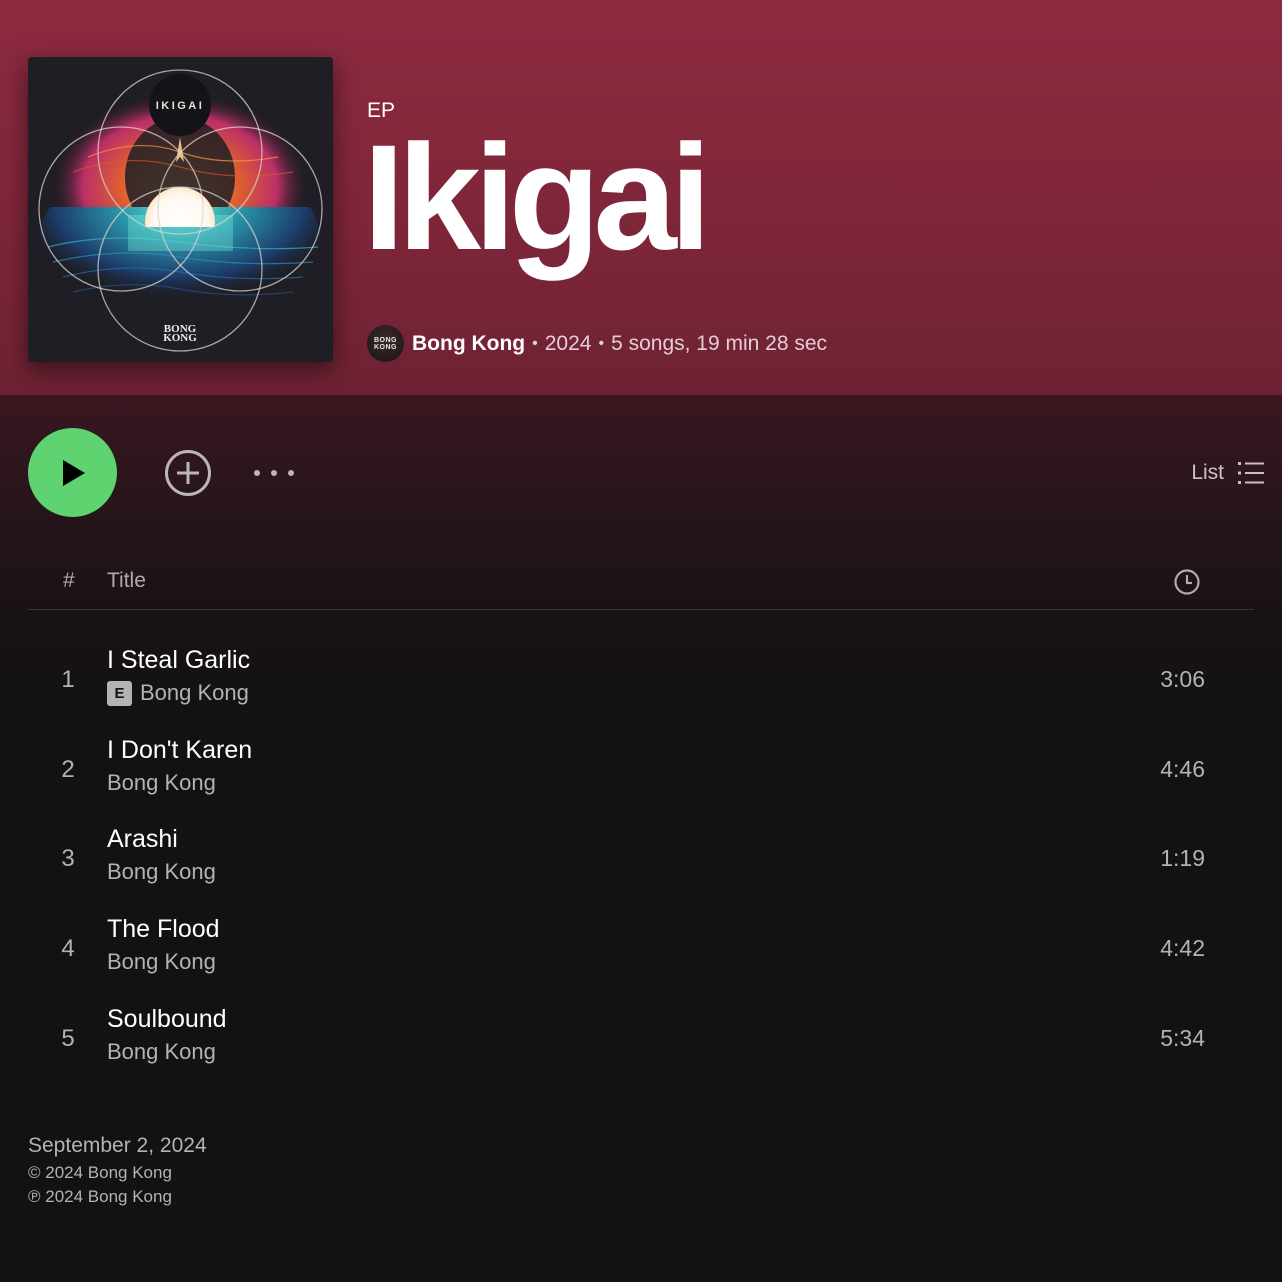 The height and width of the screenshot is (1282, 1282). I want to click on clock-icon, so click(1187, 582).